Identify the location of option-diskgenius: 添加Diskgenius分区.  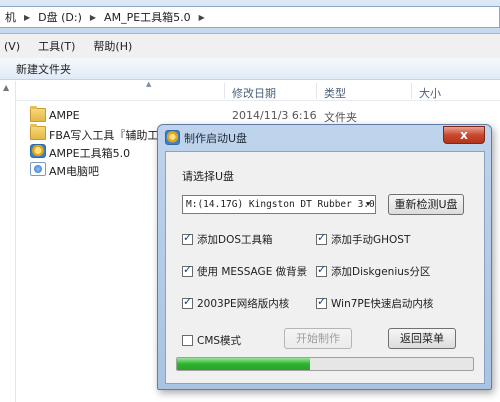
(373, 271).